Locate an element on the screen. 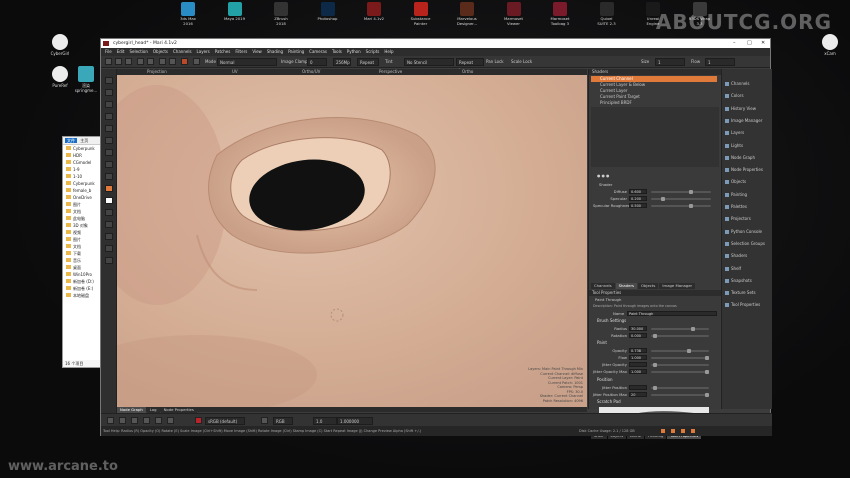  desktop-icon-cybergirl: CyberGirl is located at coordinates (60, 45).